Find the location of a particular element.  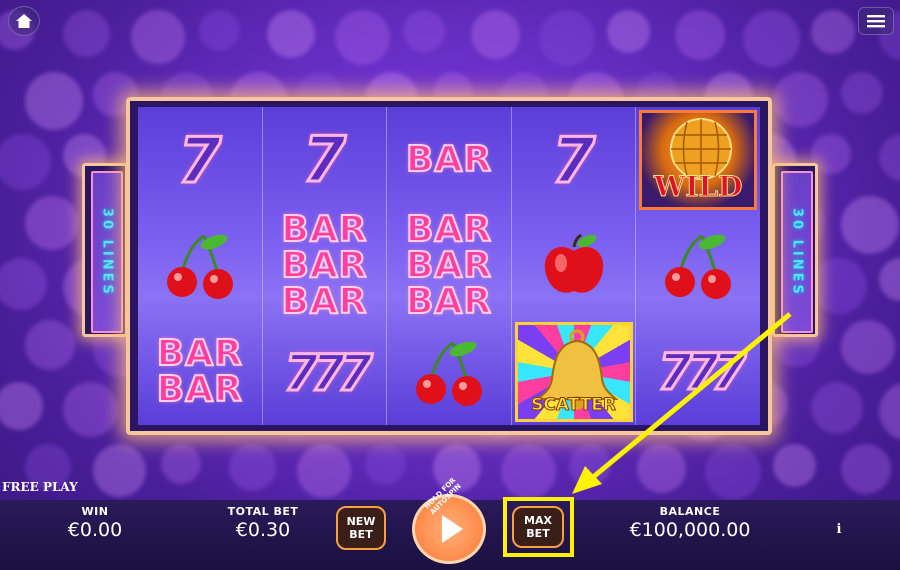

reel-1: 7 BAR BAR is located at coordinates (200, 266).